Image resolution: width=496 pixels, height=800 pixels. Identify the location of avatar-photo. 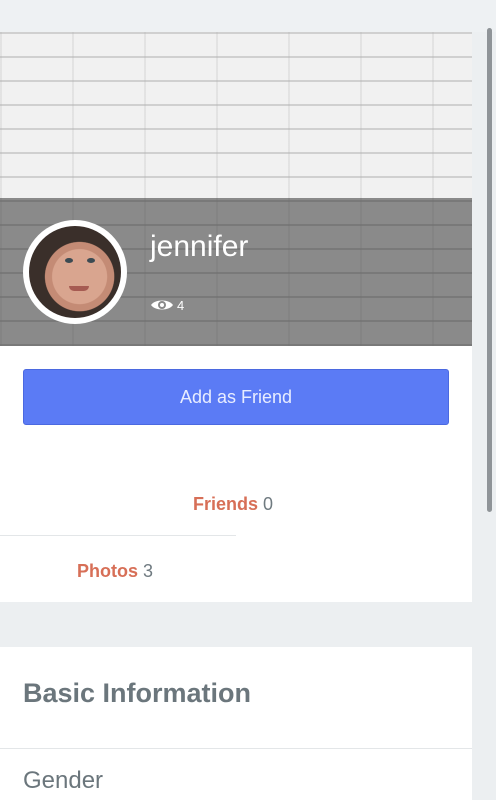
(75, 272).